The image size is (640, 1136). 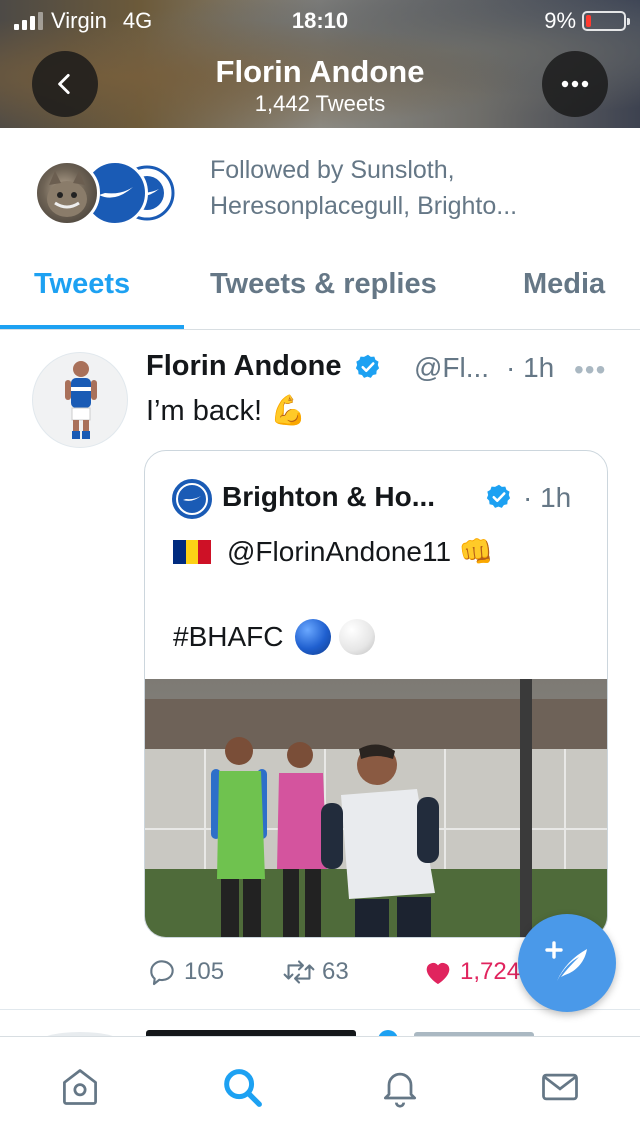 What do you see at coordinates (323, 284) in the screenshot?
I see `tab-tweets-and-replies: Tweets & replies` at bounding box center [323, 284].